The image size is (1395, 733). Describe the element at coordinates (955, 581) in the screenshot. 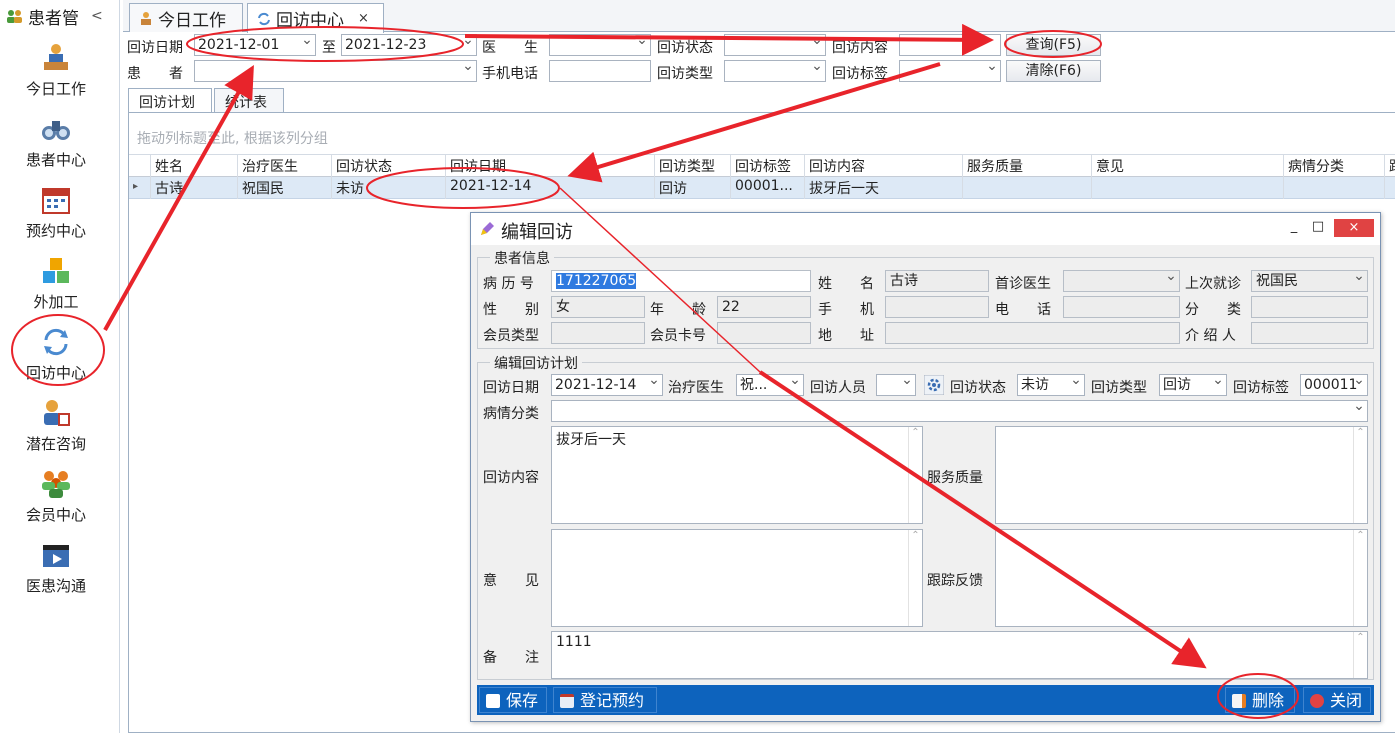

I see `feedback-label: 跟踪反馈` at that location.